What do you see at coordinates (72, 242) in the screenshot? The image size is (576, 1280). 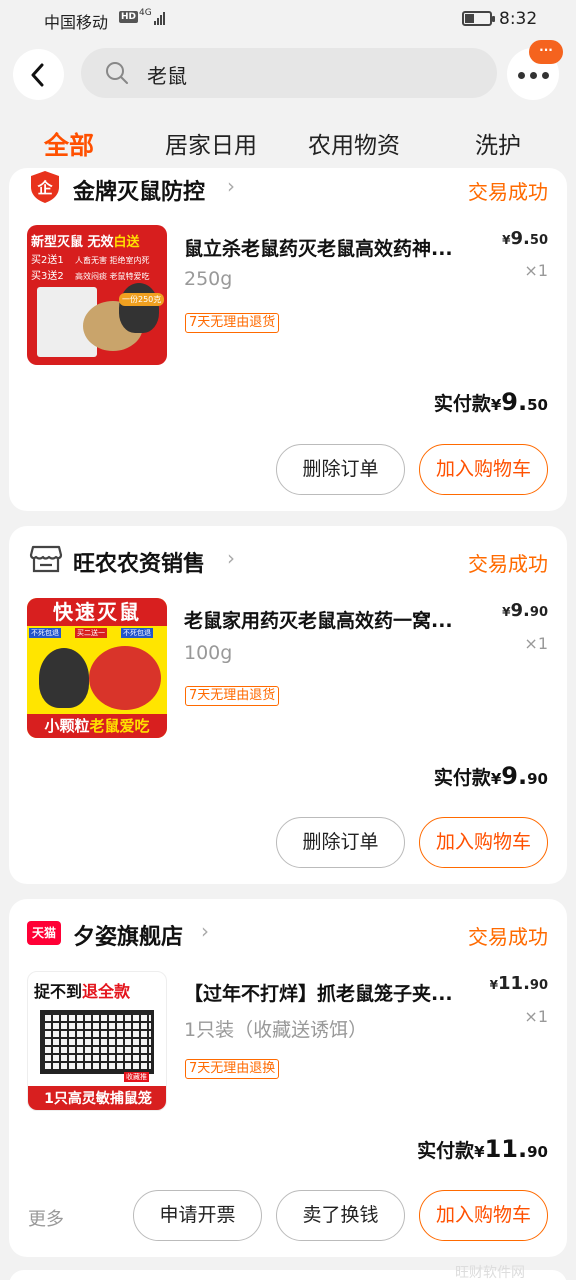 I see `thumb-headline: 新型灭鼠 无效` at bounding box center [72, 242].